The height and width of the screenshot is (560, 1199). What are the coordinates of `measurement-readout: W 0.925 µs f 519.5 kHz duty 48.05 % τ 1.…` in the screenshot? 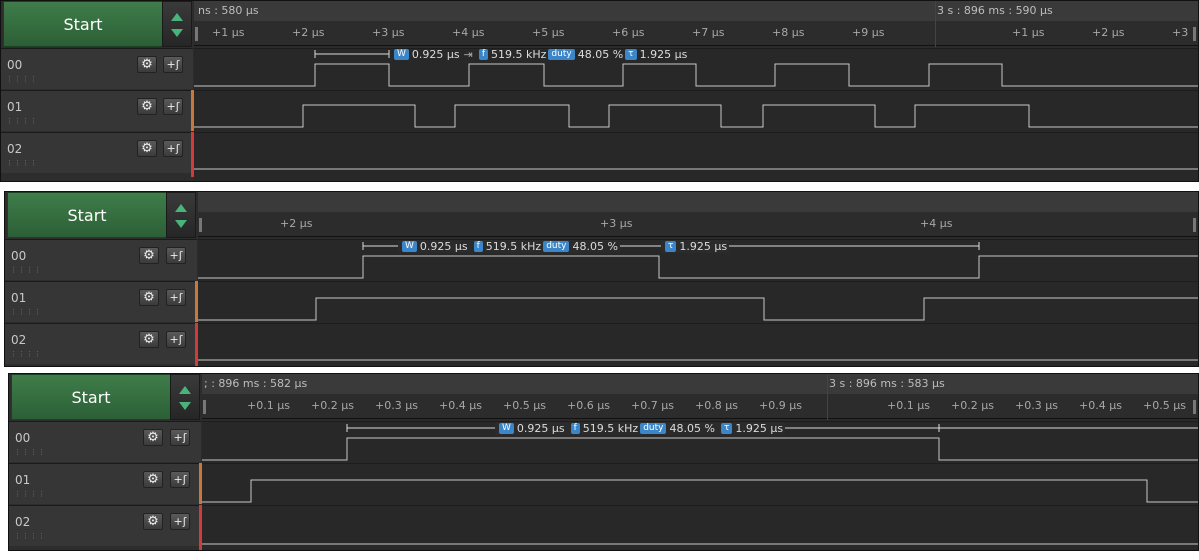 It's located at (640, 428).